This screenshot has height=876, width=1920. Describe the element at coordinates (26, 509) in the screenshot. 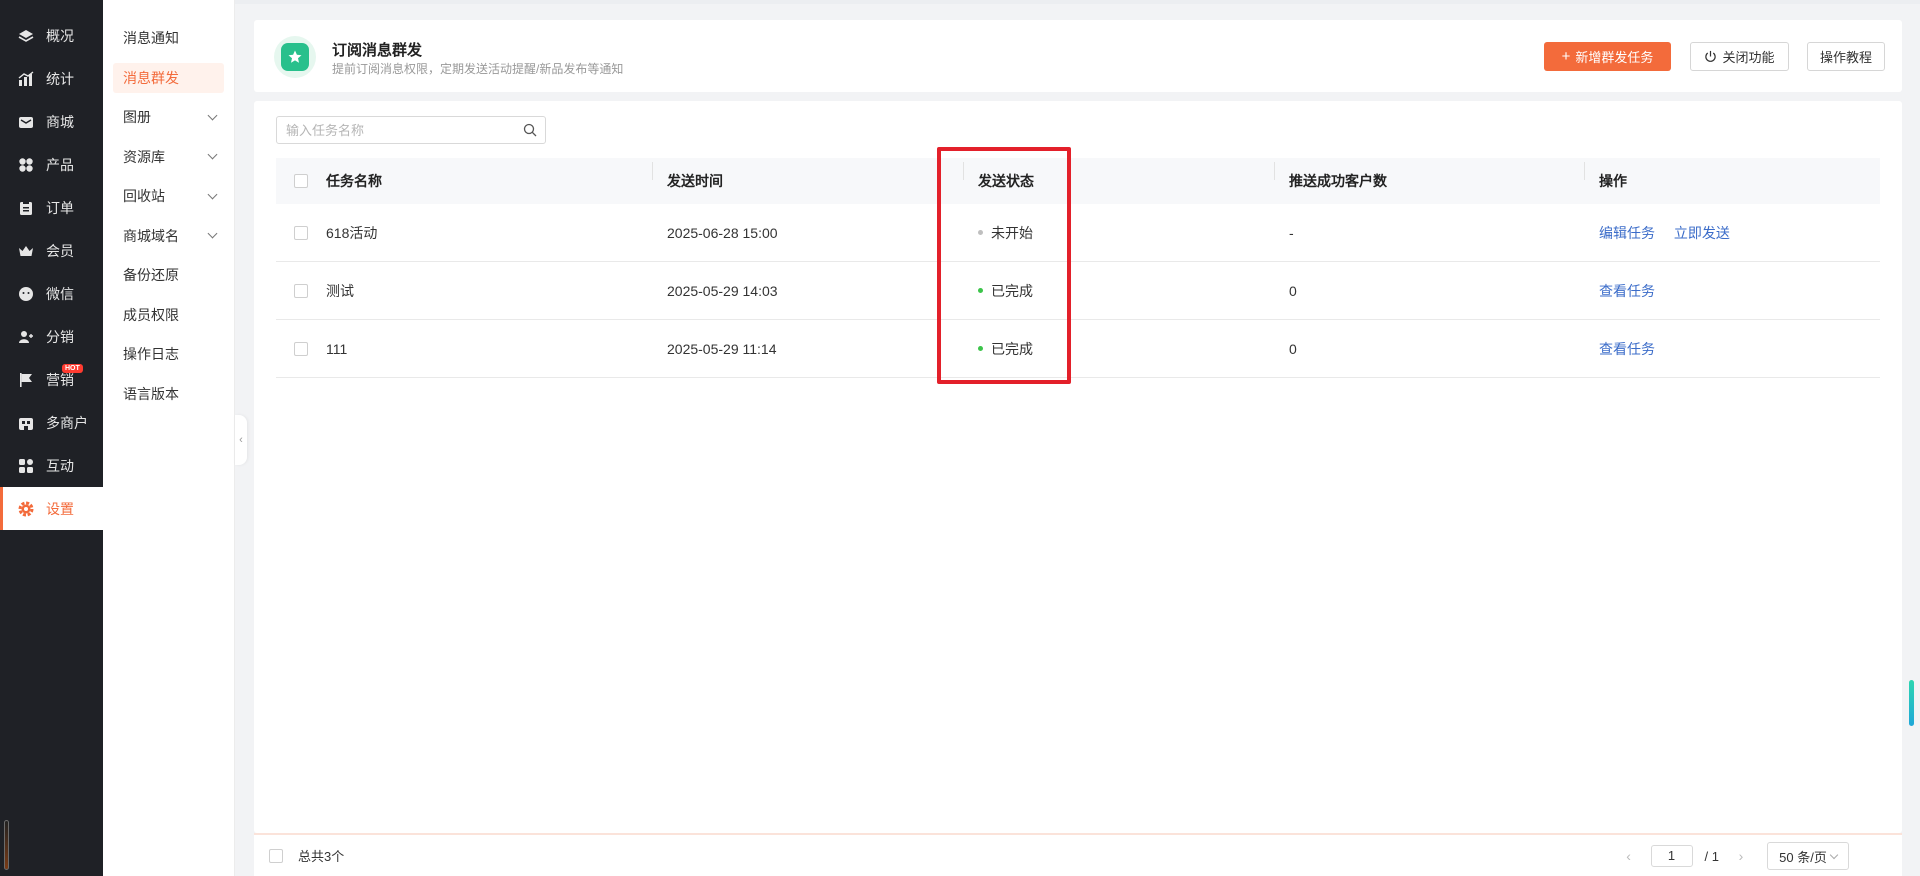

I see `gear-icon` at that location.